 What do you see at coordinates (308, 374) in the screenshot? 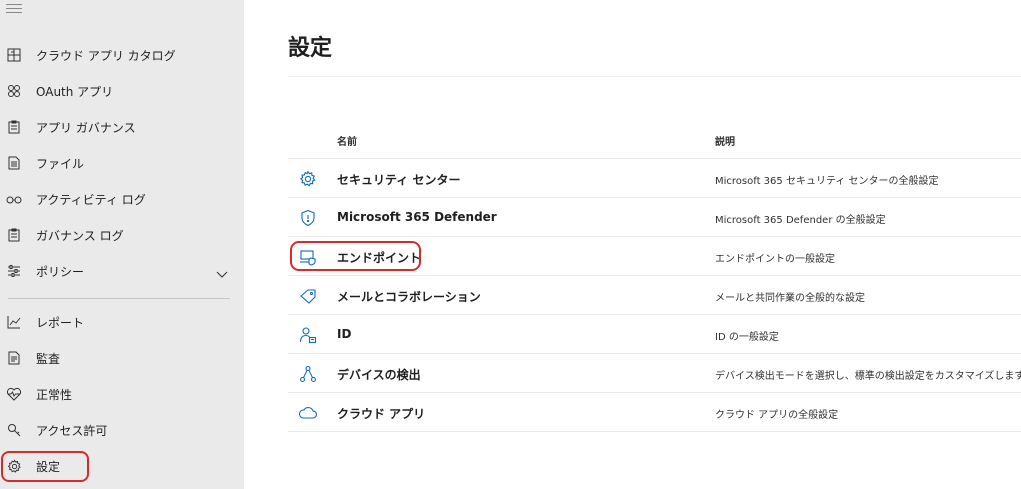
I see `device-discovery-icon` at bounding box center [308, 374].